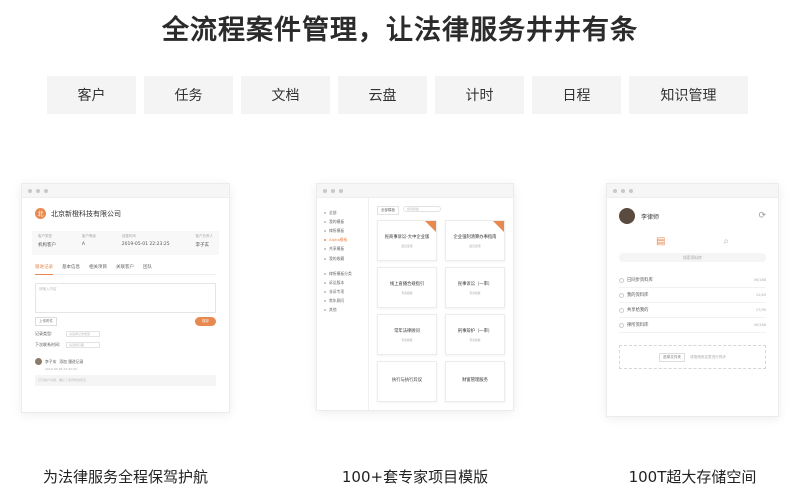  What do you see at coordinates (407, 287) in the screenshot?
I see `template-card: 线上直播合规指引 专家模板` at bounding box center [407, 287].